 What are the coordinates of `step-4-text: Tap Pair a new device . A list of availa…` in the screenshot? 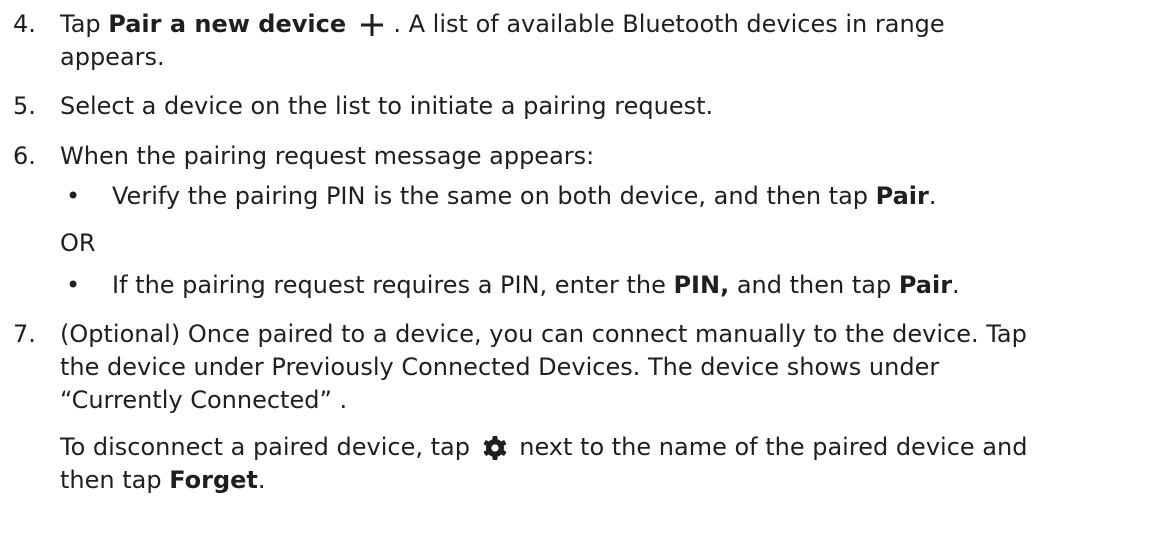 It's located at (502, 24).